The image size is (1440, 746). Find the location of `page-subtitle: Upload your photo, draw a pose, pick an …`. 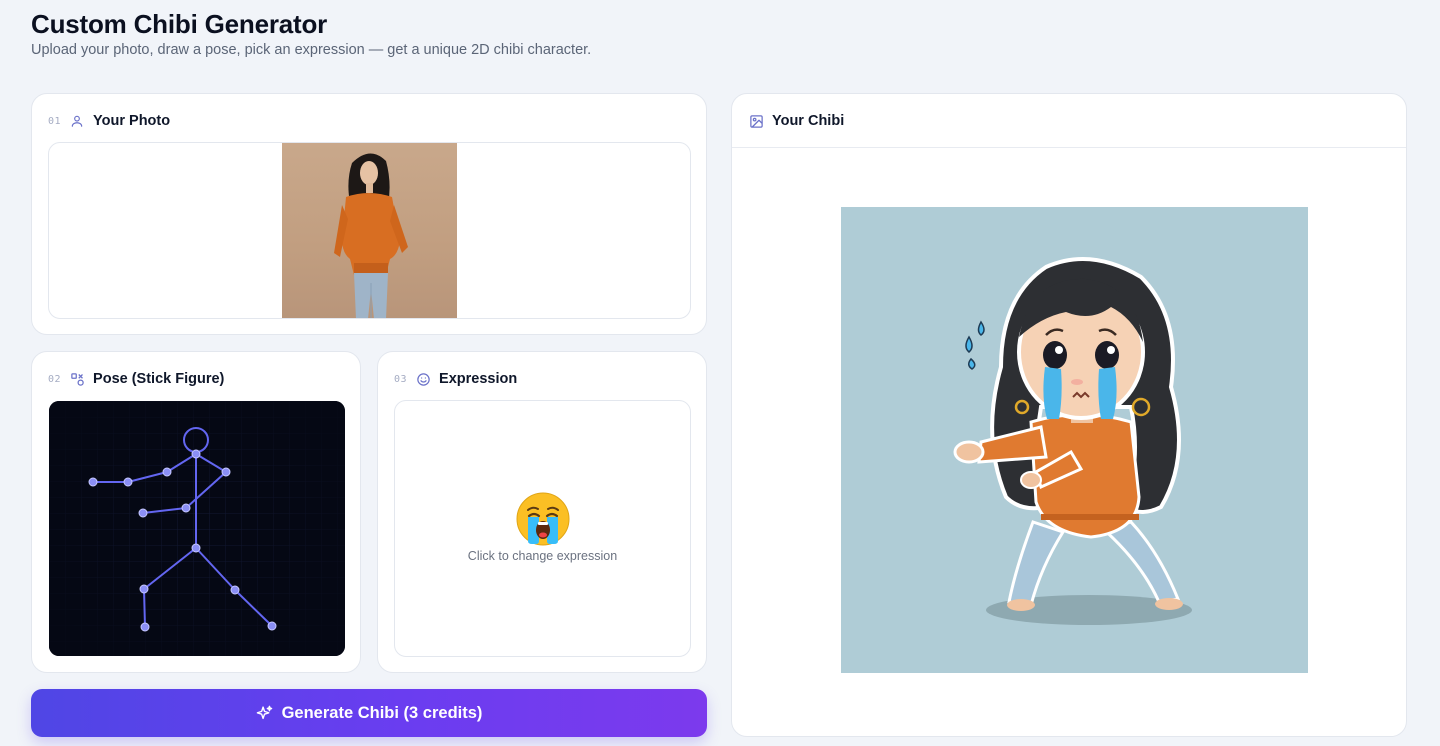

page-subtitle: Upload your photo, draw a pose, pick an … is located at coordinates (311, 50).